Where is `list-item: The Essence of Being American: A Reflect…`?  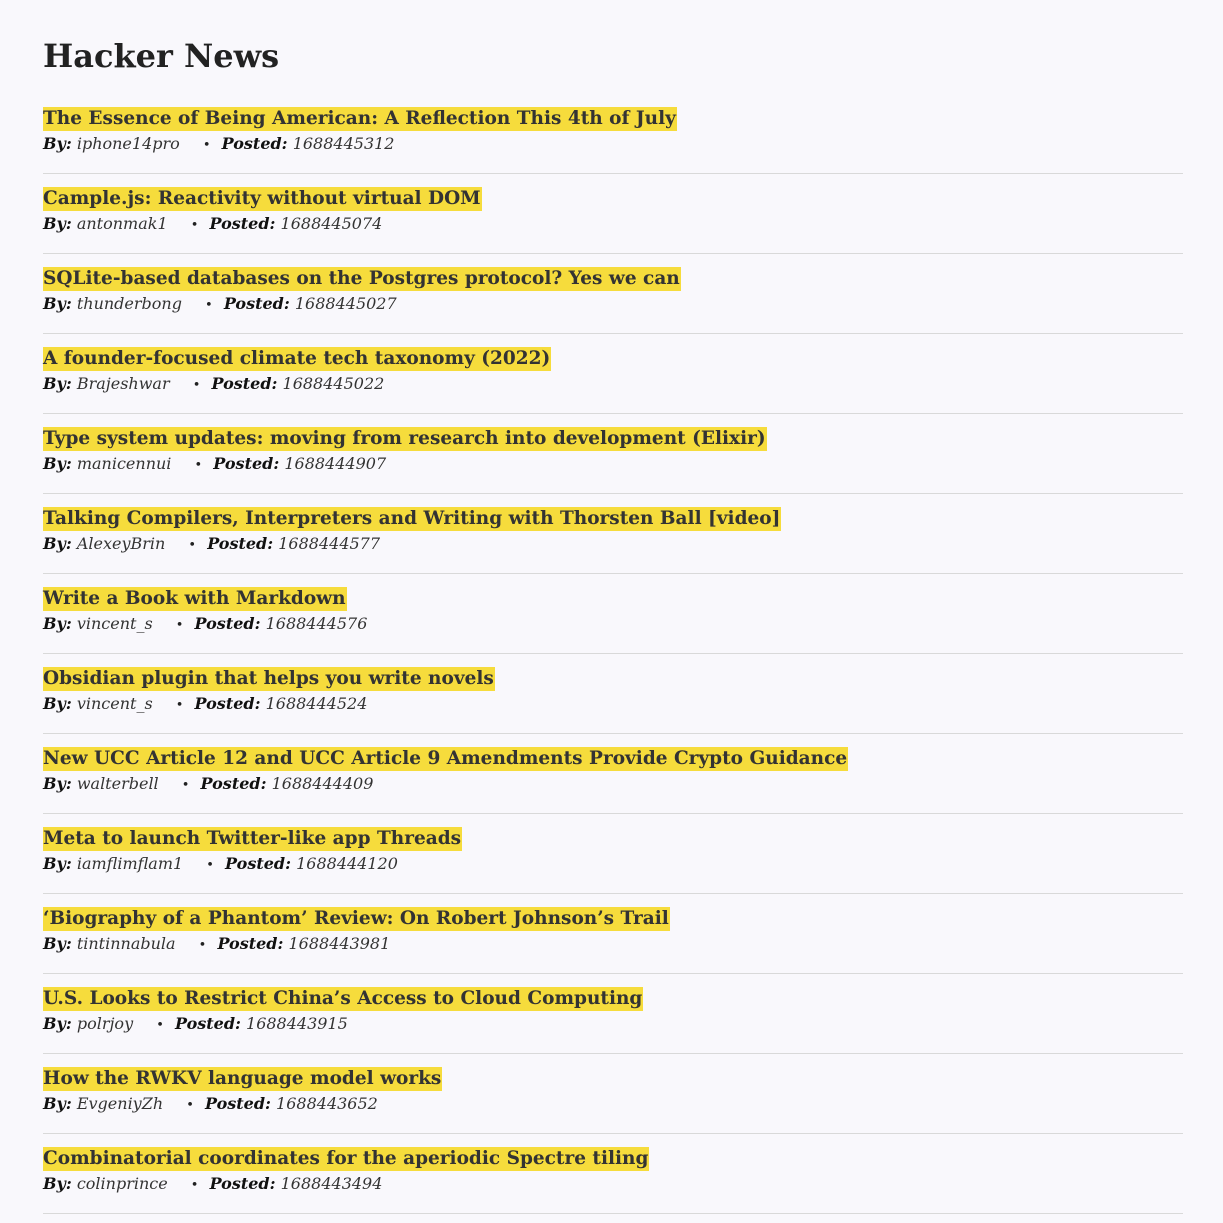 list-item: The Essence of Being American: A Reflect… is located at coordinates (613, 134).